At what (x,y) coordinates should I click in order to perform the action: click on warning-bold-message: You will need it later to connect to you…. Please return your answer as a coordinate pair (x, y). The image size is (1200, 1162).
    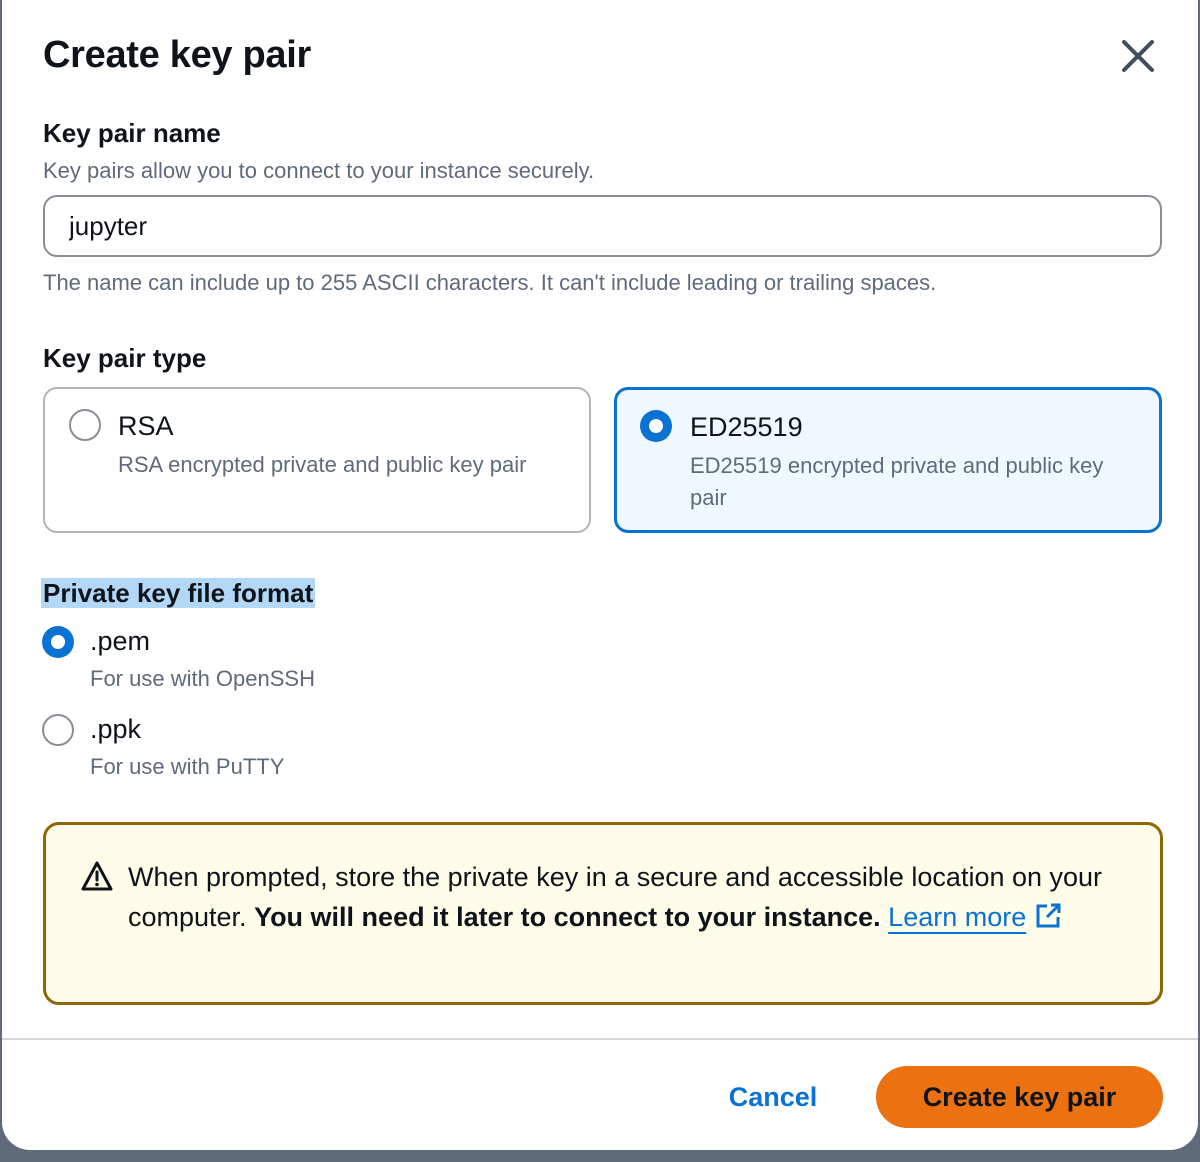
    Looking at the image, I should click on (567, 917).